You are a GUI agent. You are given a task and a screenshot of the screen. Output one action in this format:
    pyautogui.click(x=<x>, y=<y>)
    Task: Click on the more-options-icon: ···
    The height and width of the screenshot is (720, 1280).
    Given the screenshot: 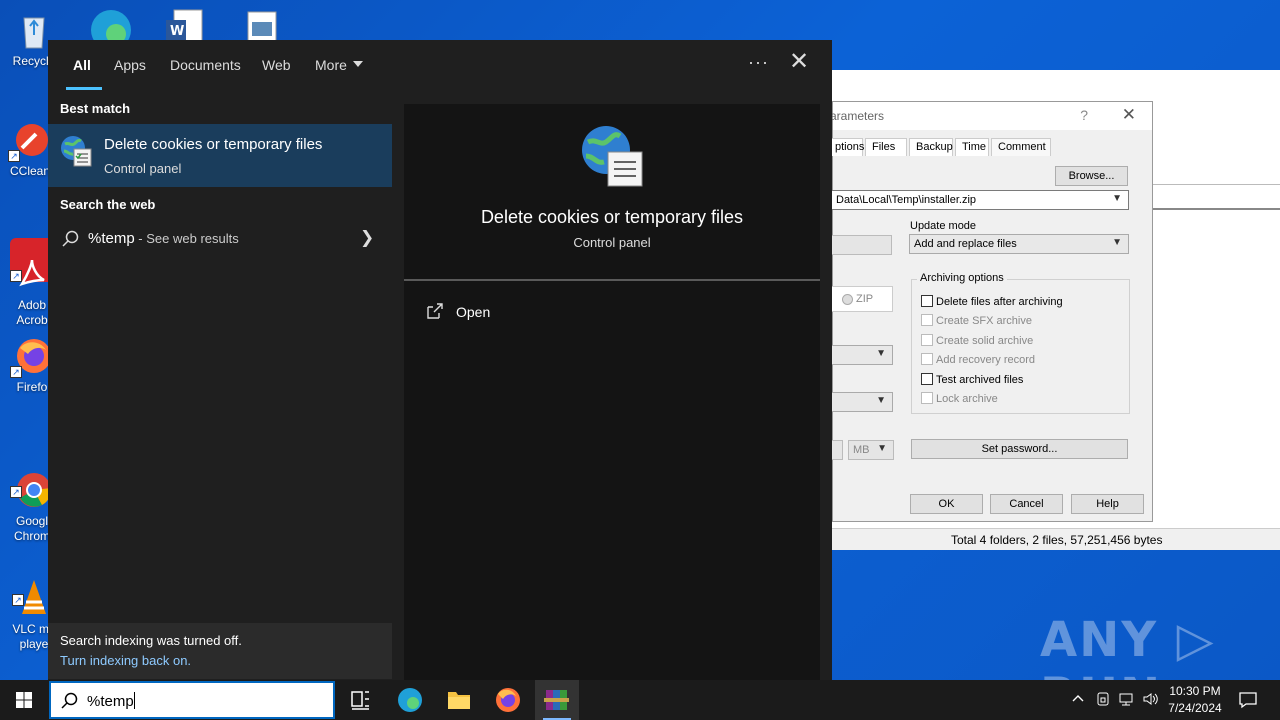 What is the action you would take?
    pyautogui.click(x=758, y=62)
    